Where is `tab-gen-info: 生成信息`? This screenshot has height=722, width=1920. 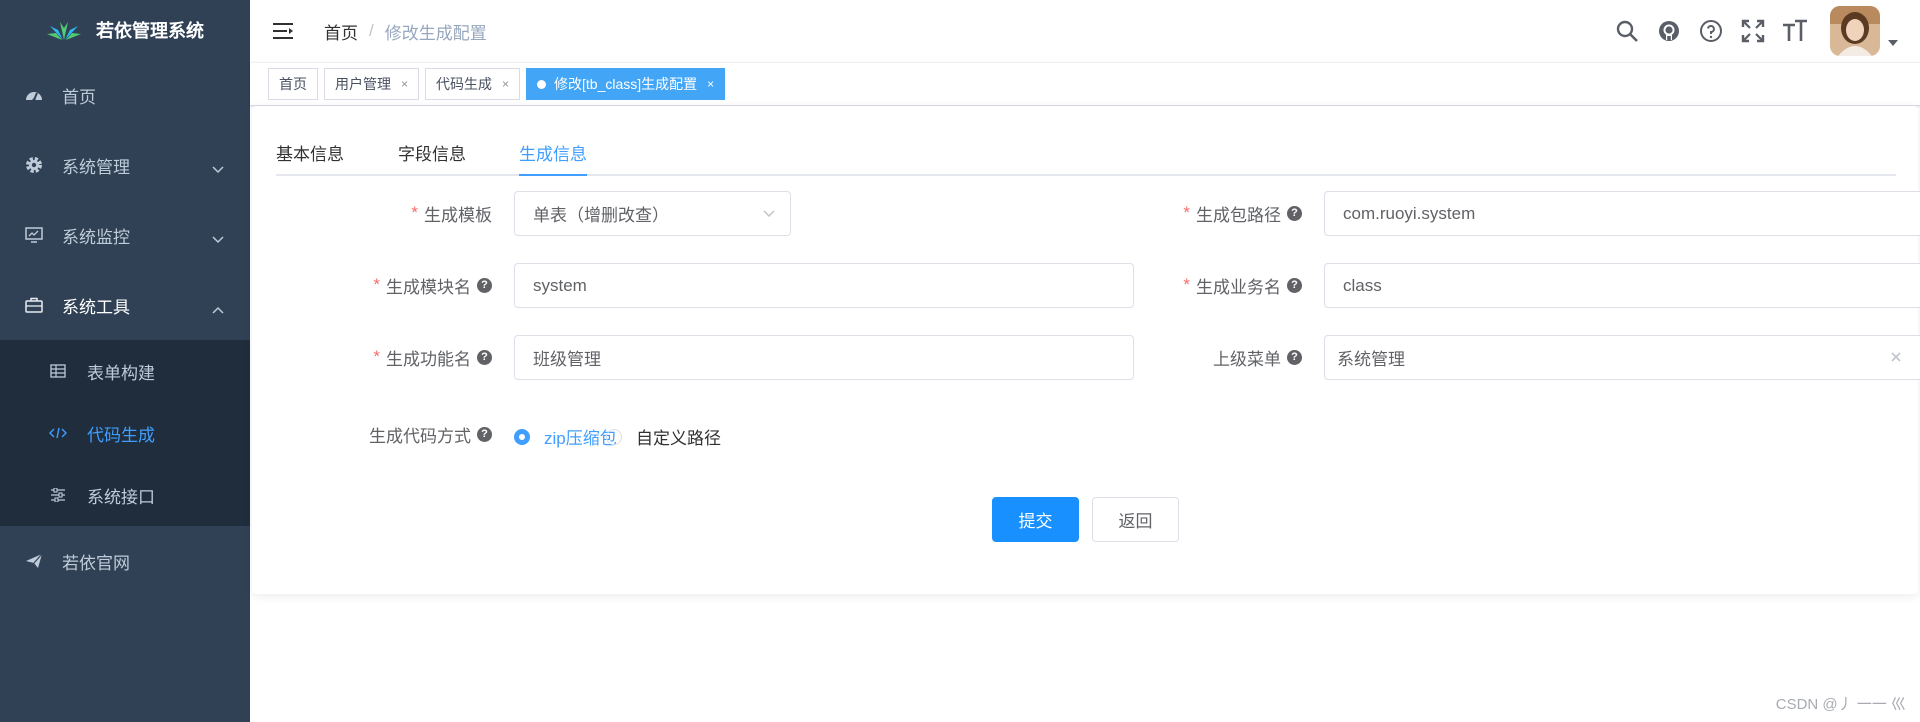
tab-gen-info: 生成信息 is located at coordinates (553, 152).